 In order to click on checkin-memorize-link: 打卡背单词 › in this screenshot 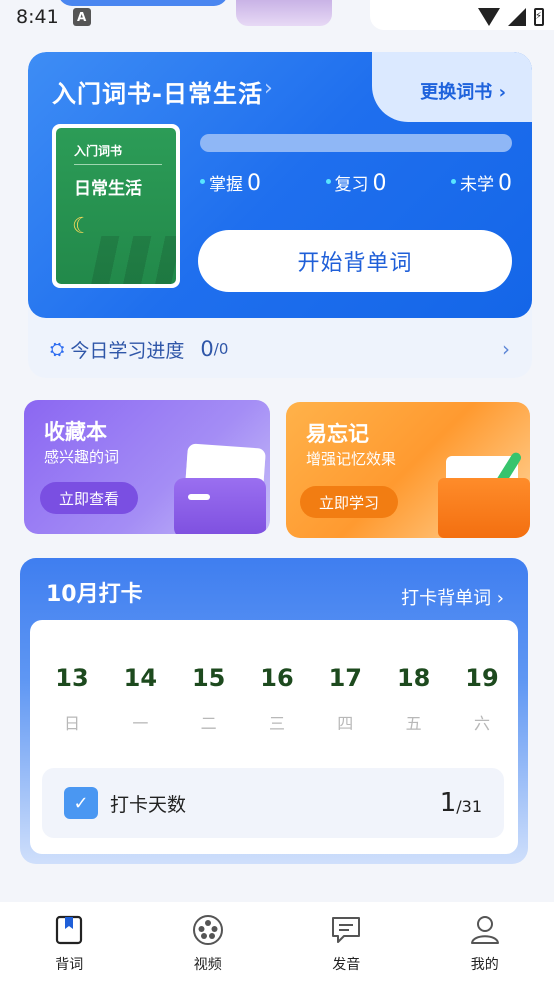, I will do `click(452, 597)`.